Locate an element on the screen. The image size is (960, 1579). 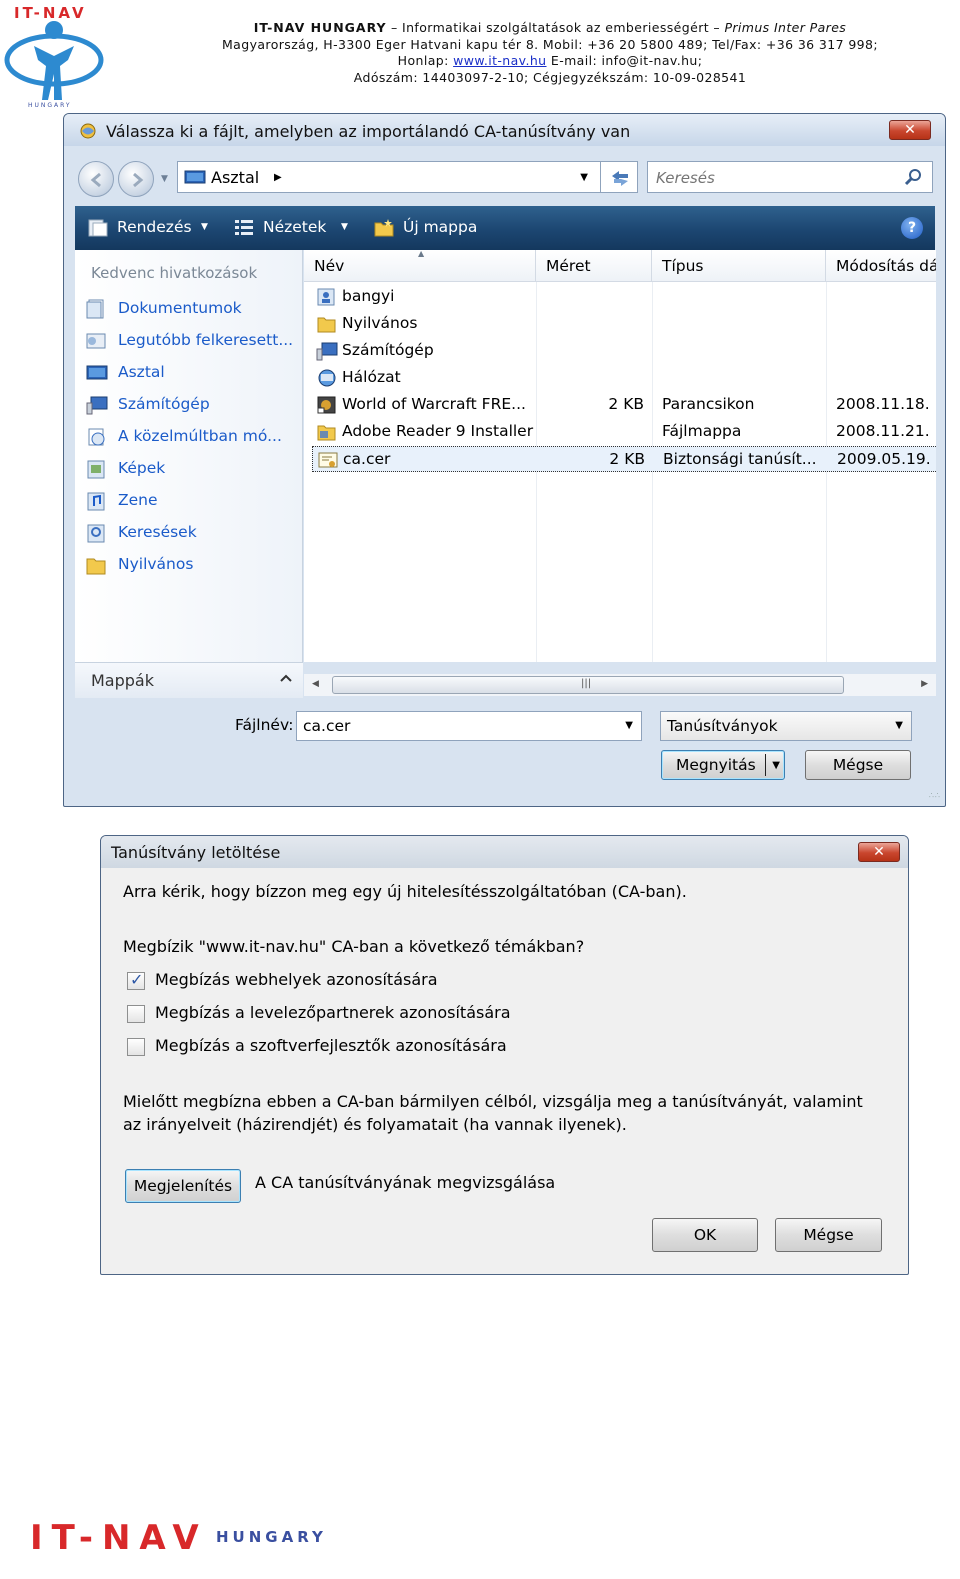
help-button: ? is located at coordinates (912, 228).